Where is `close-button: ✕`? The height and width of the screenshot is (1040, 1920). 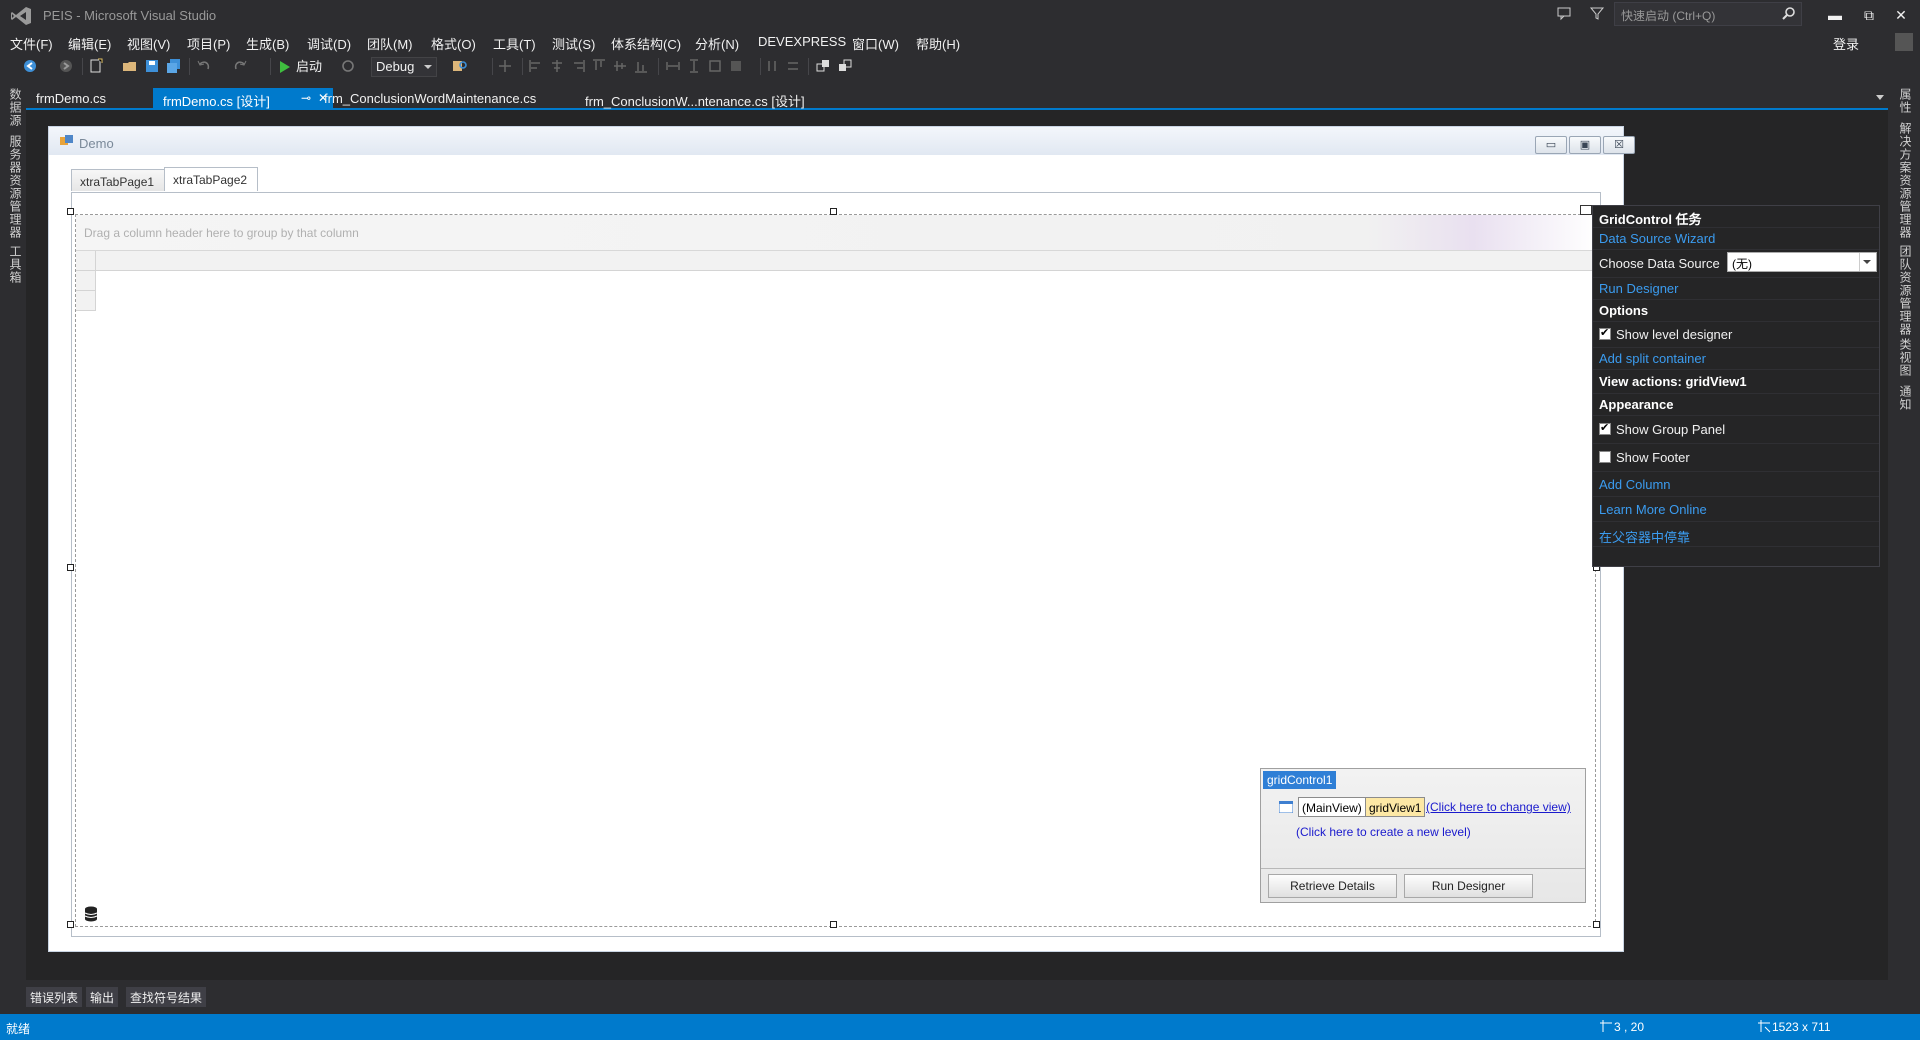 close-button: ✕ is located at coordinates (1901, 15).